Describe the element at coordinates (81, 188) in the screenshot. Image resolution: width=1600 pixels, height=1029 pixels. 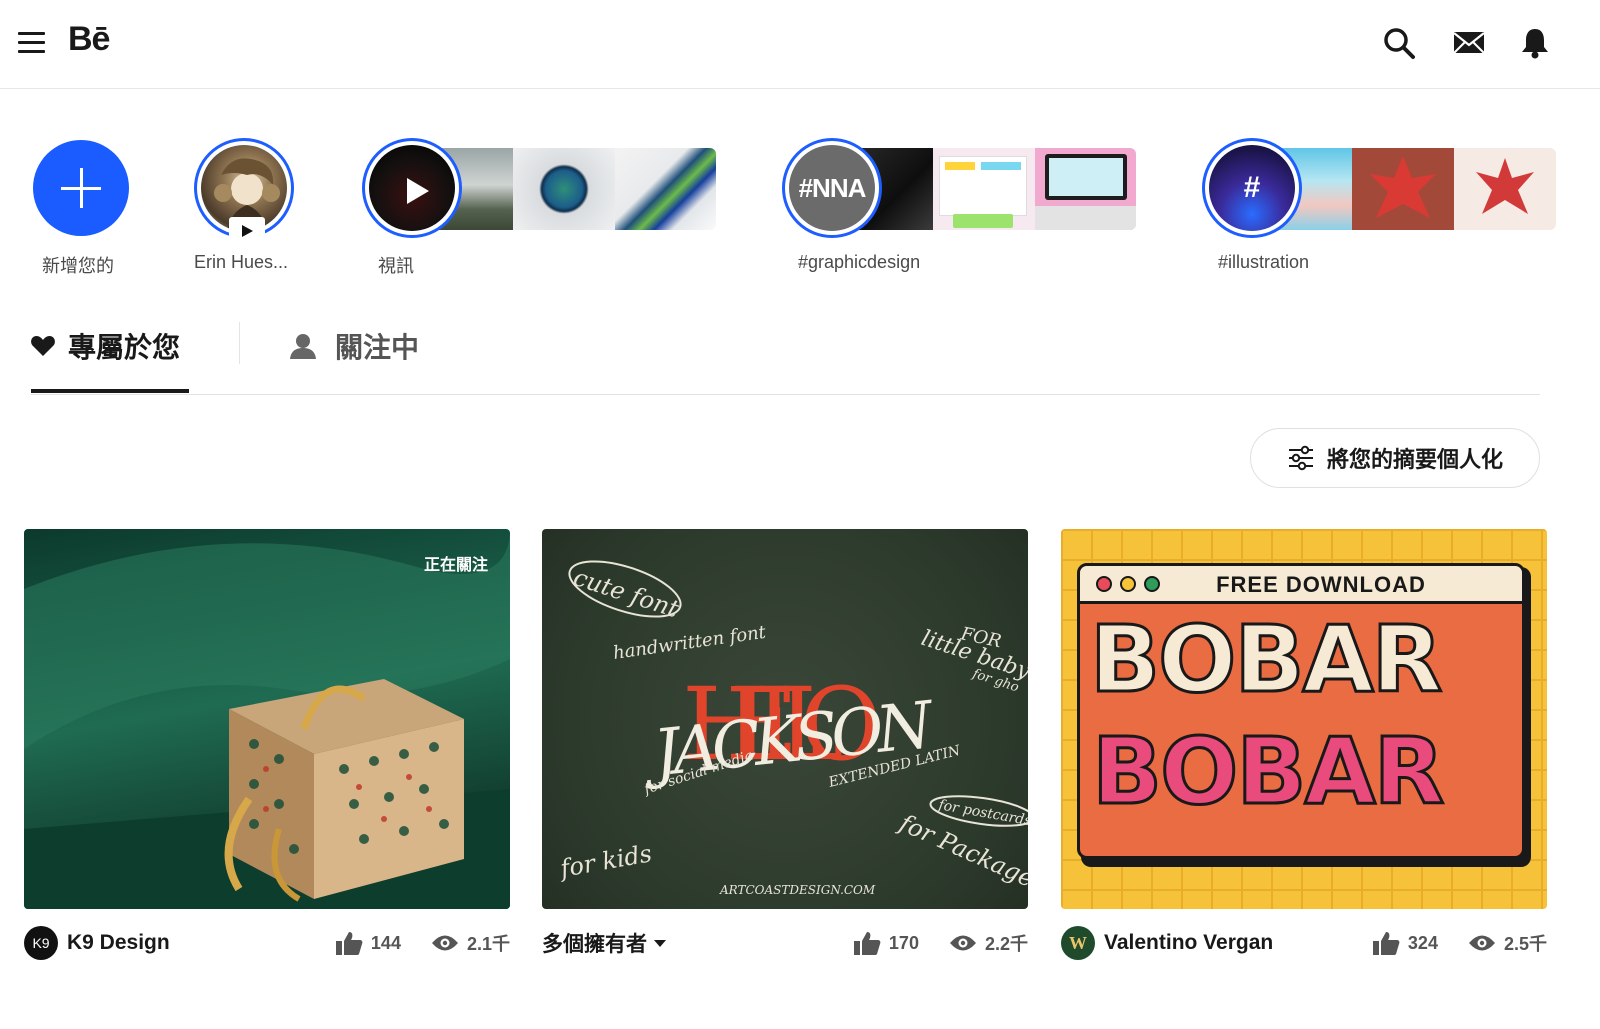
I see `add-story-button` at that location.